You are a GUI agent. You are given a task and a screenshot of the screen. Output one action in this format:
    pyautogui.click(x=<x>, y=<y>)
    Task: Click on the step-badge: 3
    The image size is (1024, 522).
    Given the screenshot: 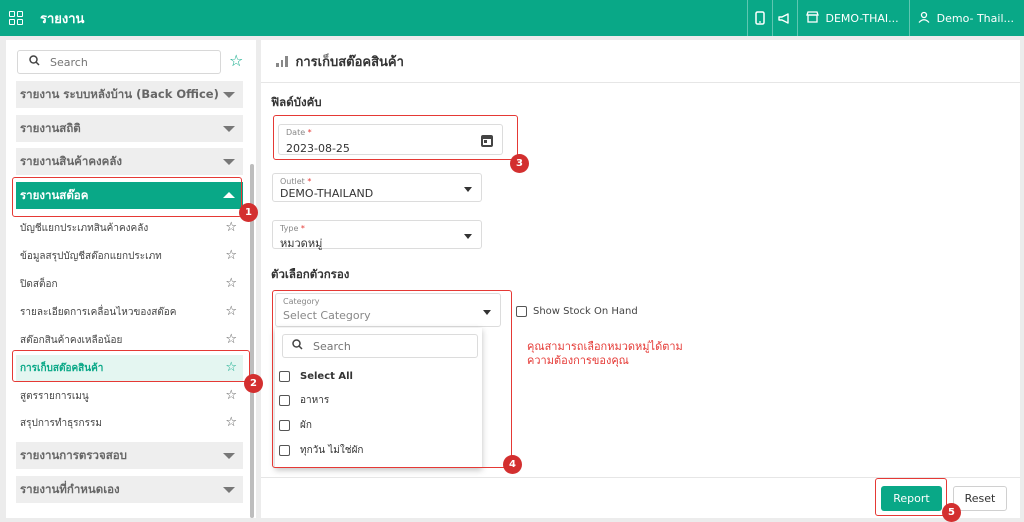 What is the action you would take?
    pyautogui.click(x=519, y=163)
    